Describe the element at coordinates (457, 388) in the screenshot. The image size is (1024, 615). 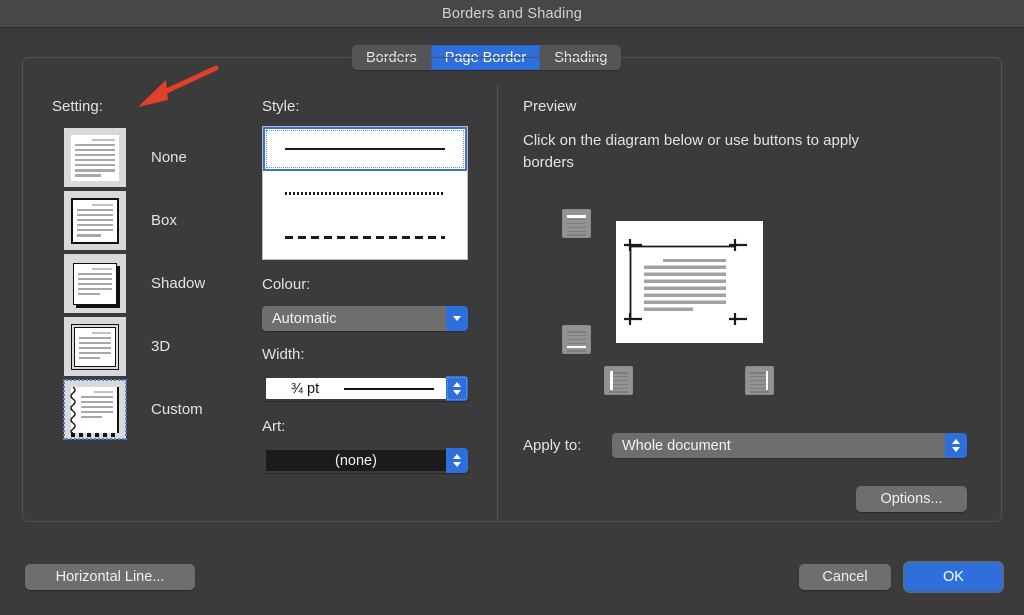
I see `stepper-icon-width` at that location.